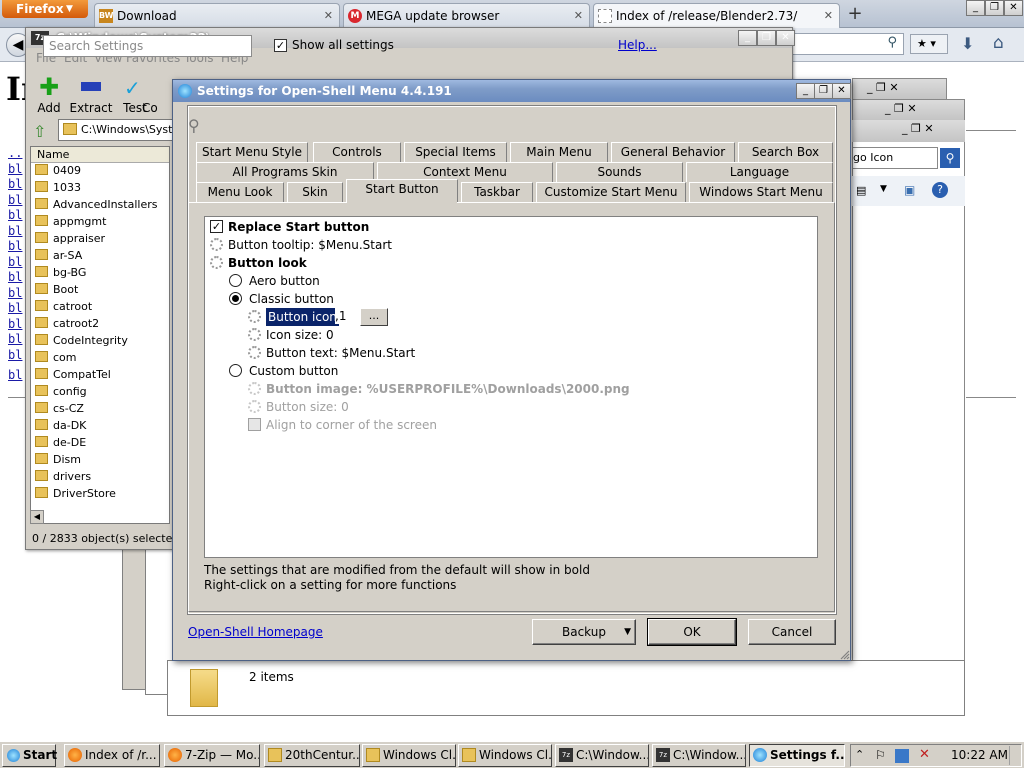 The width and height of the screenshot is (1024, 768). Describe the element at coordinates (293, 317) in the screenshot. I see `button-icon-setting: Button icon` at that location.